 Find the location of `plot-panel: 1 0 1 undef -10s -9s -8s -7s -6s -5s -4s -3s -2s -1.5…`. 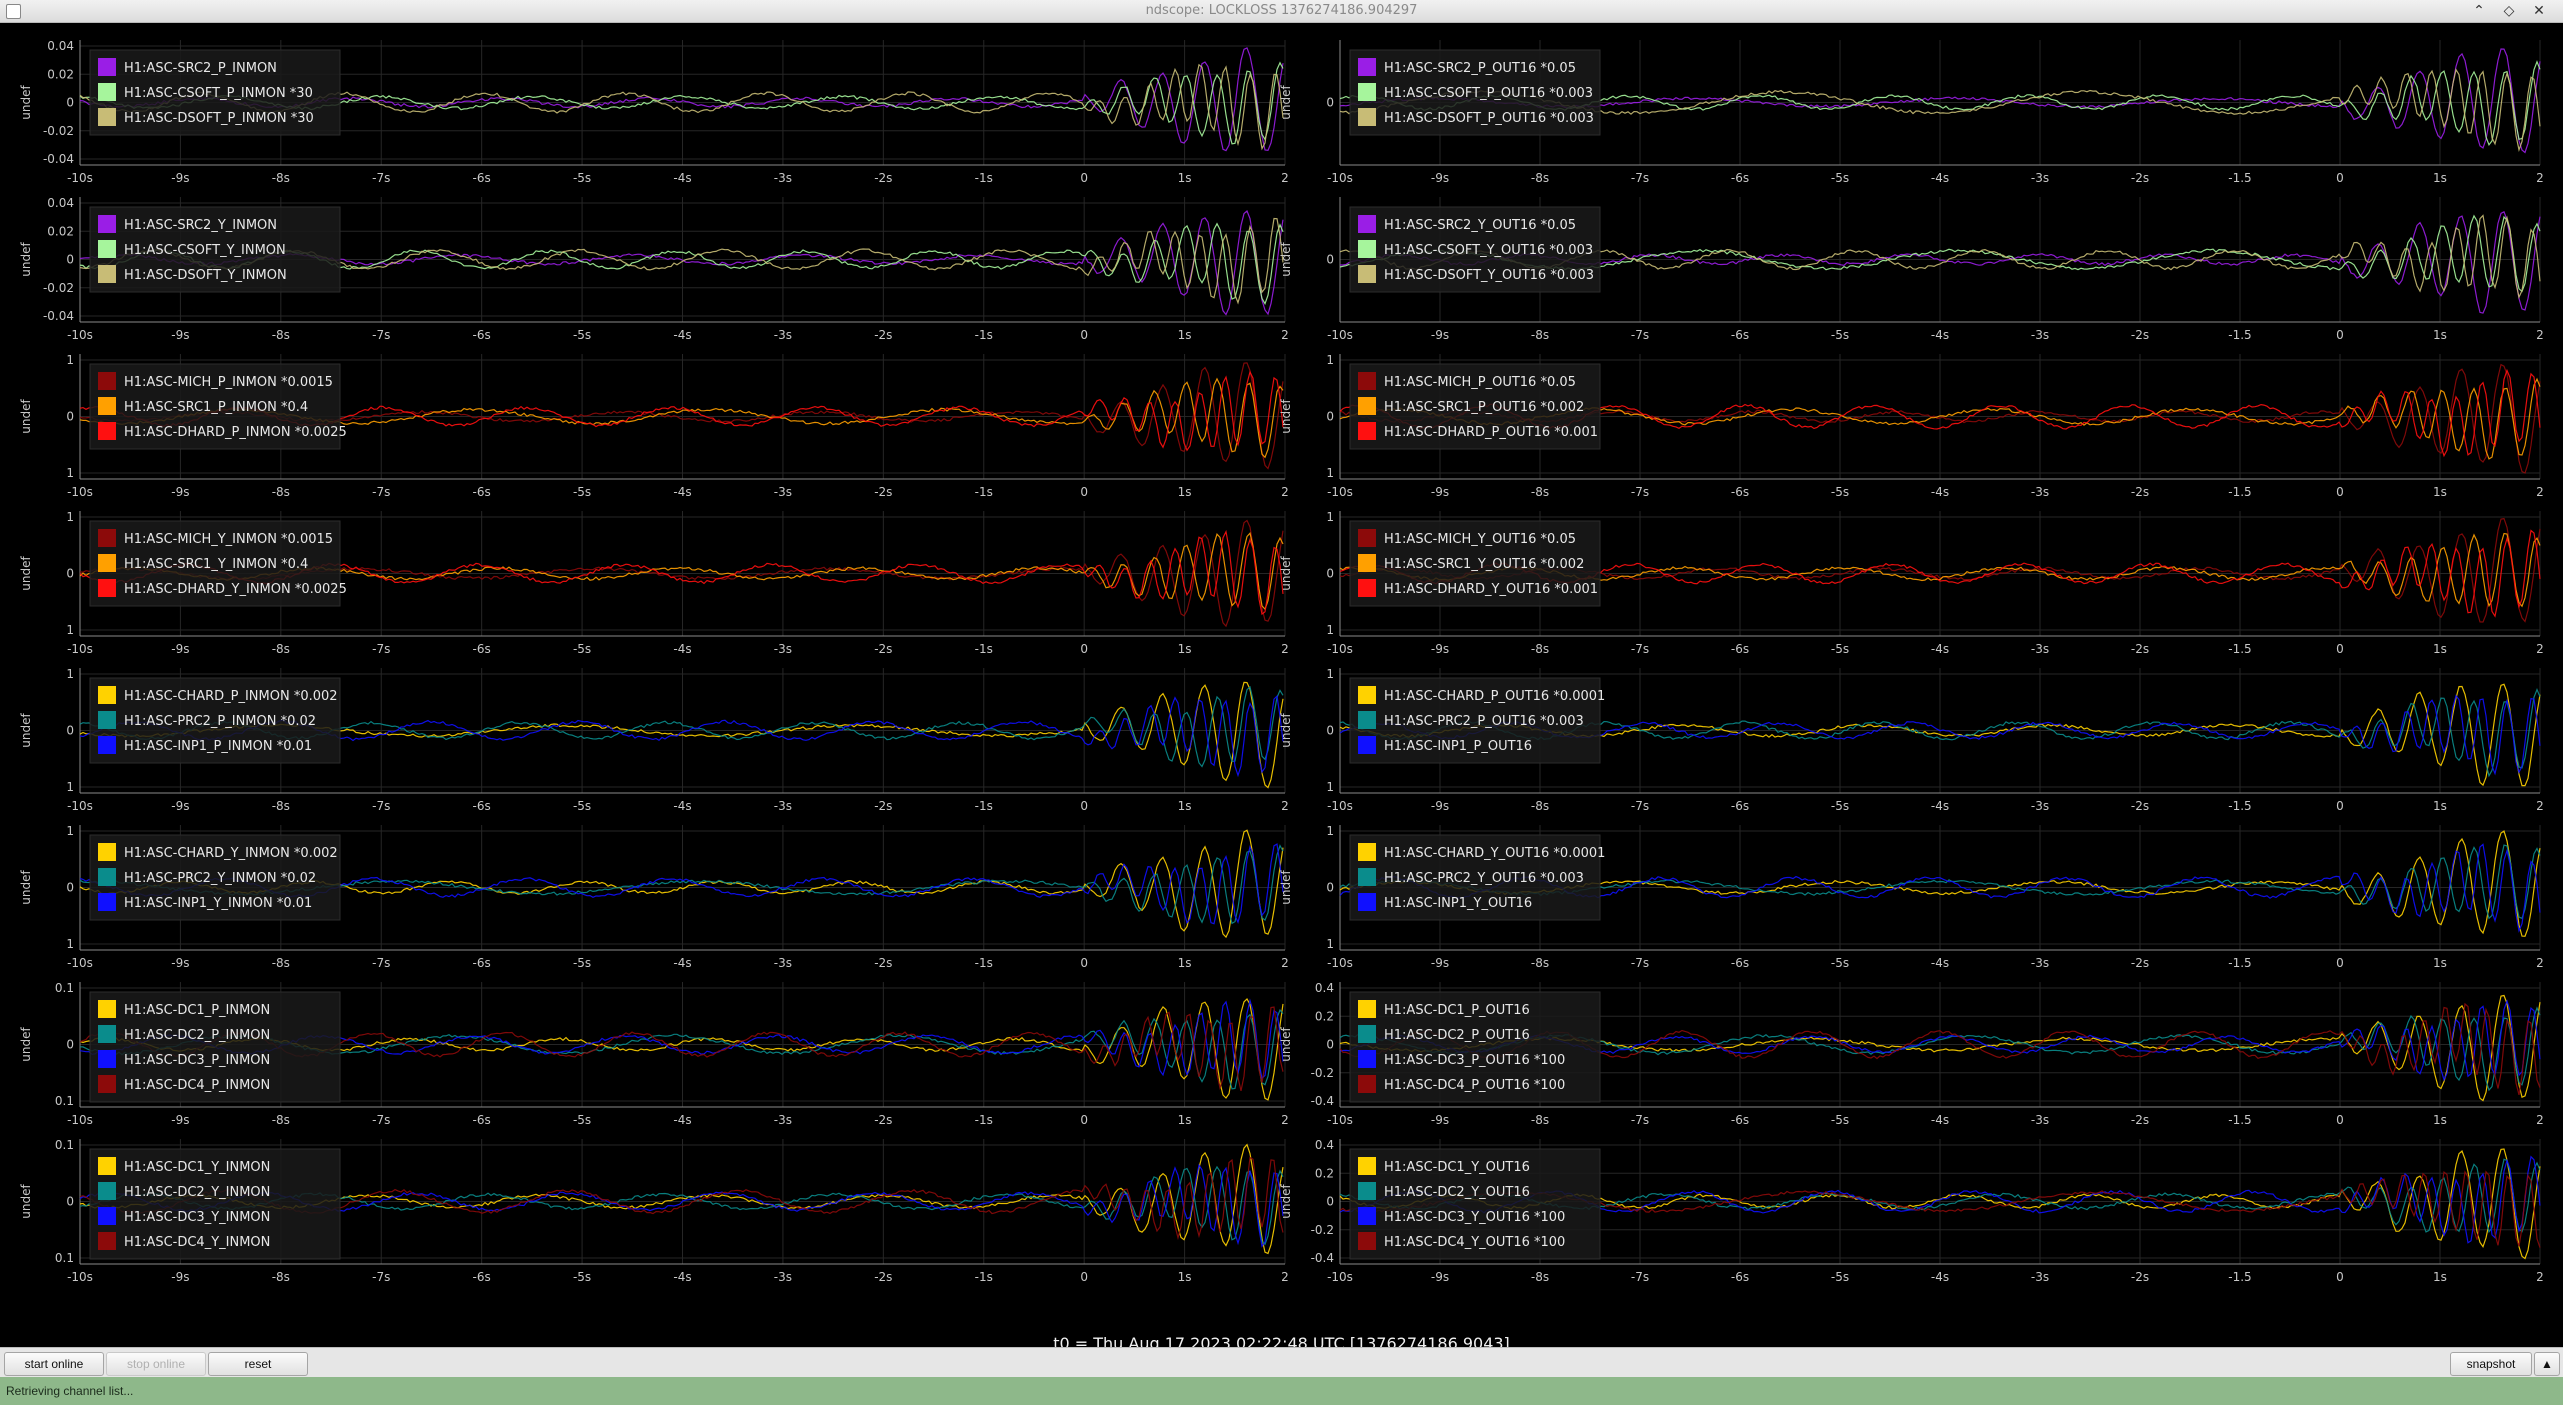

plot-panel: 1 0 1 undef -10s -9s -8s -7s -6s -5s -4s -3s -2s -1.5… is located at coordinates (1911, 897).